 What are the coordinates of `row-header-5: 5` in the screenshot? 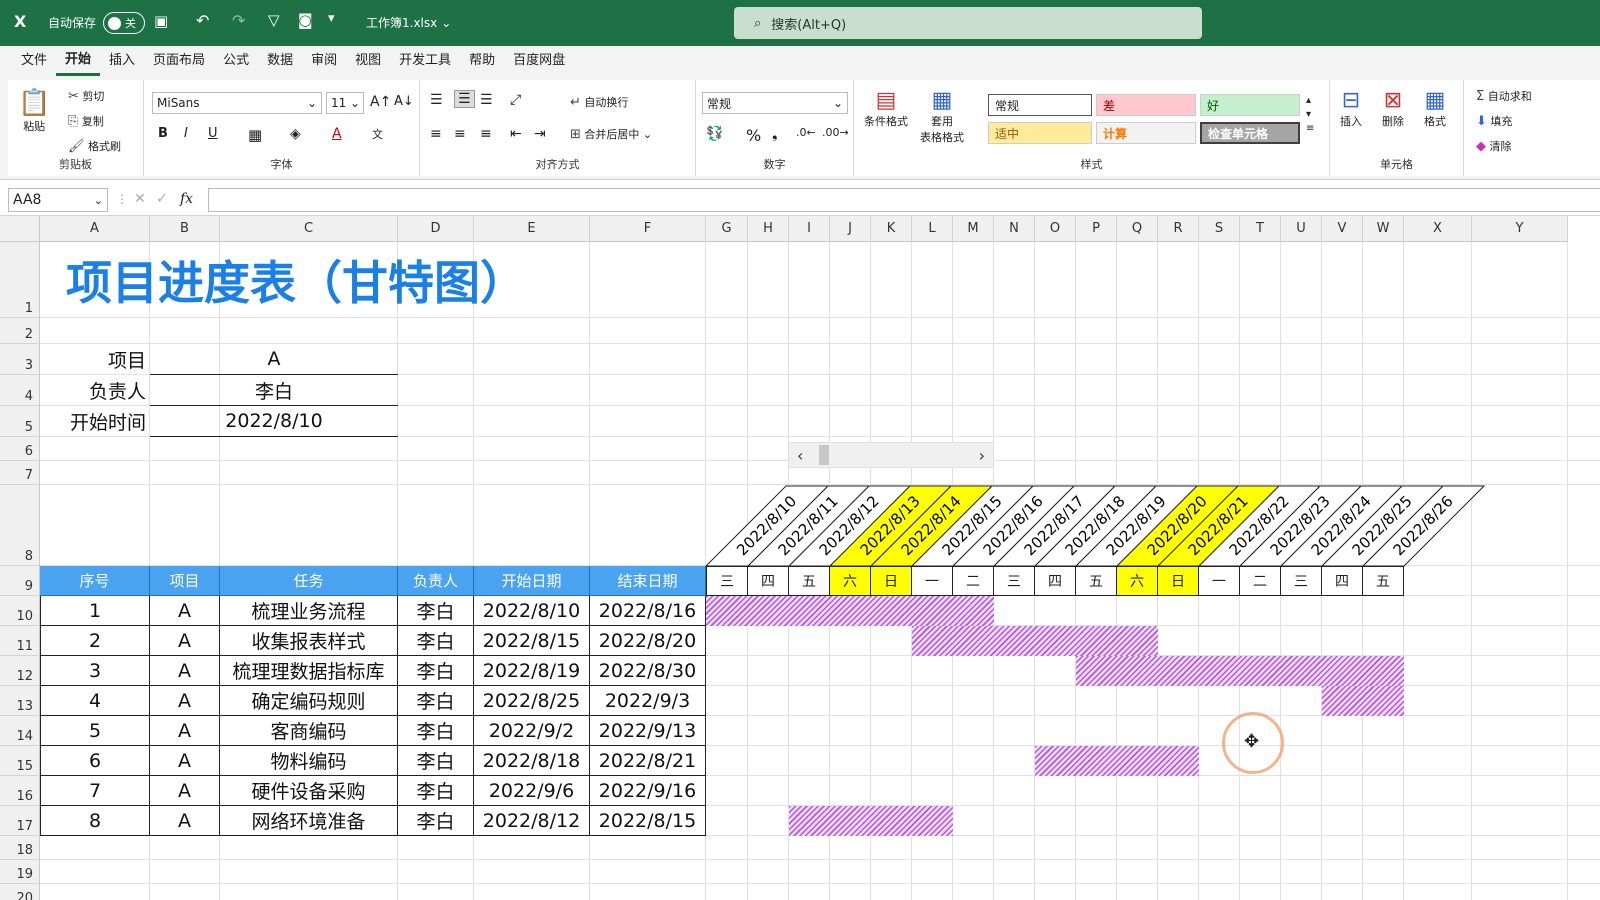 It's located at (20, 421).